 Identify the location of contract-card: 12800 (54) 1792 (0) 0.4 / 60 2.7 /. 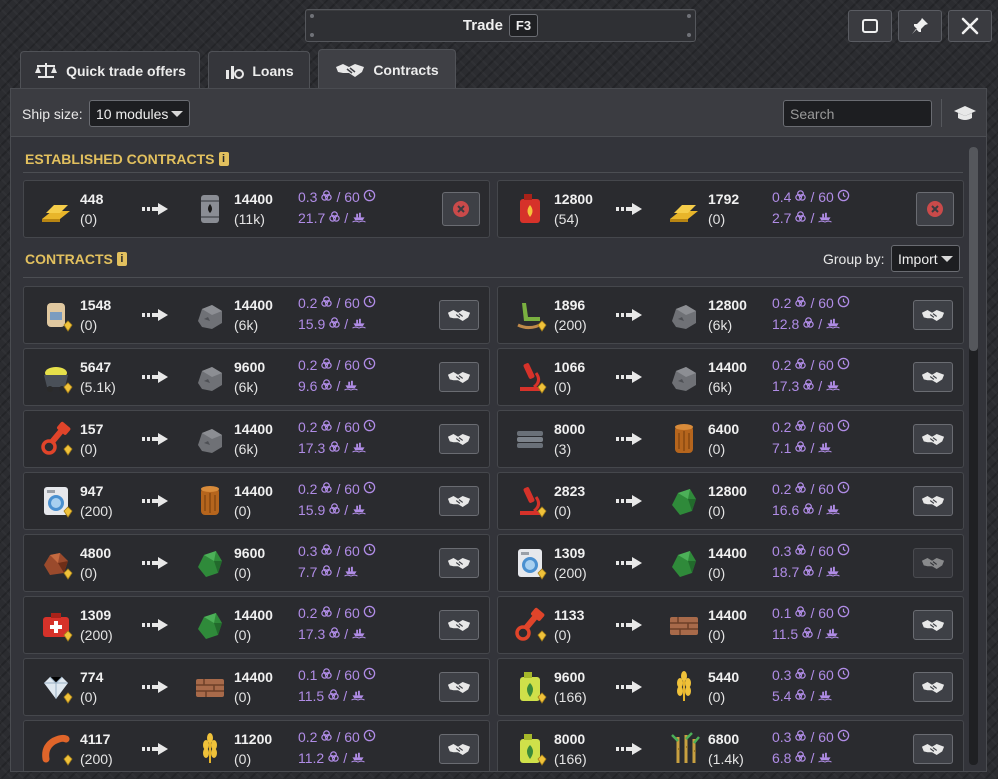
(730, 209).